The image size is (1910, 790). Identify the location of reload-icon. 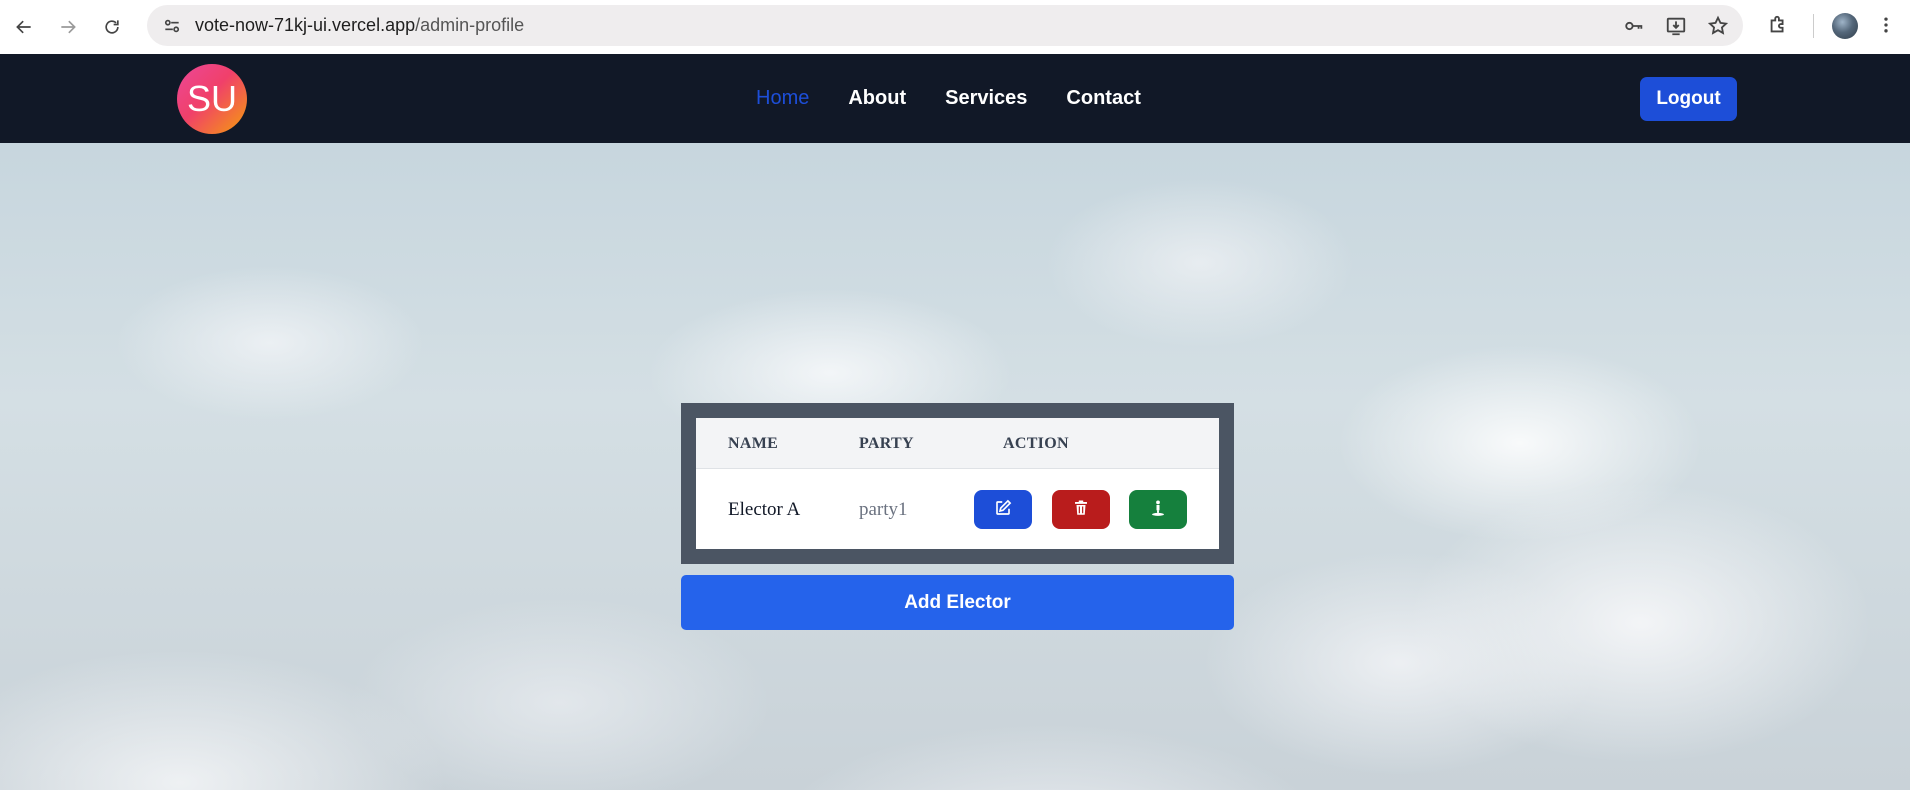
(112, 27).